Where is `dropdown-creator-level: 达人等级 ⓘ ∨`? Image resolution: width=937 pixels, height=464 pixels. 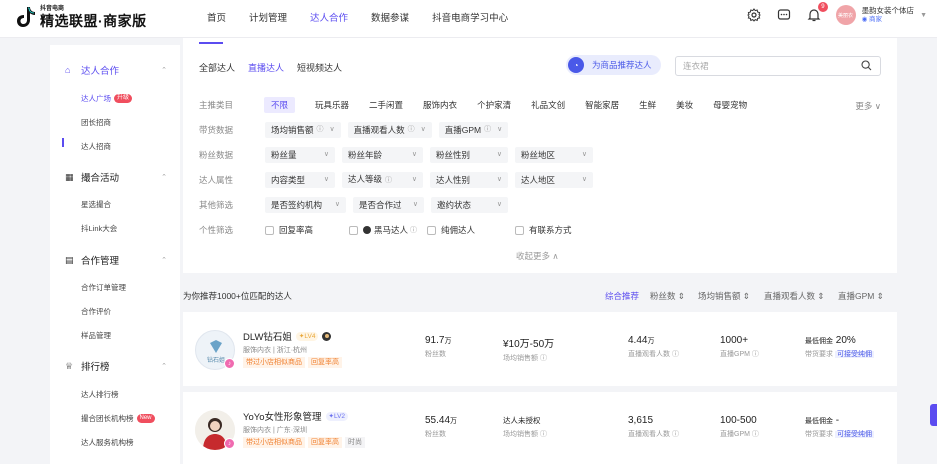 dropdown-creator-level: 达人等级 ⓘ ∨ is located at coordinates (382, 180).